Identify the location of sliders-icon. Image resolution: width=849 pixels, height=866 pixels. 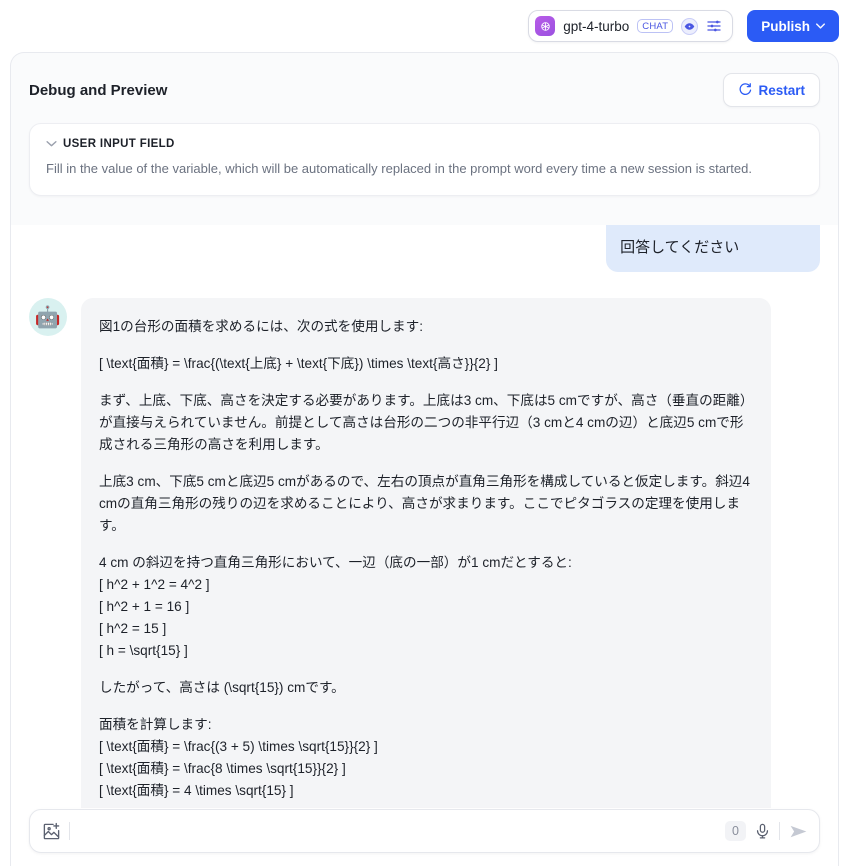
(714, 26).